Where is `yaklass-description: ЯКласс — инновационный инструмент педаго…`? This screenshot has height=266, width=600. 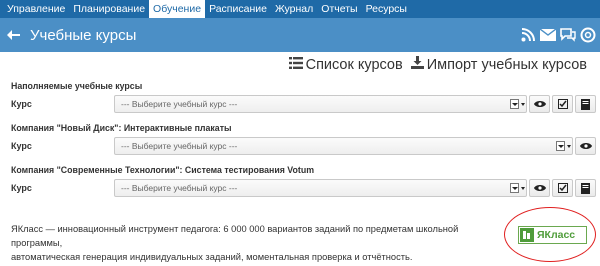 yaklass-description: ЯКласс — инновационный инструмент педаго… is located at coordinates (261, 243).